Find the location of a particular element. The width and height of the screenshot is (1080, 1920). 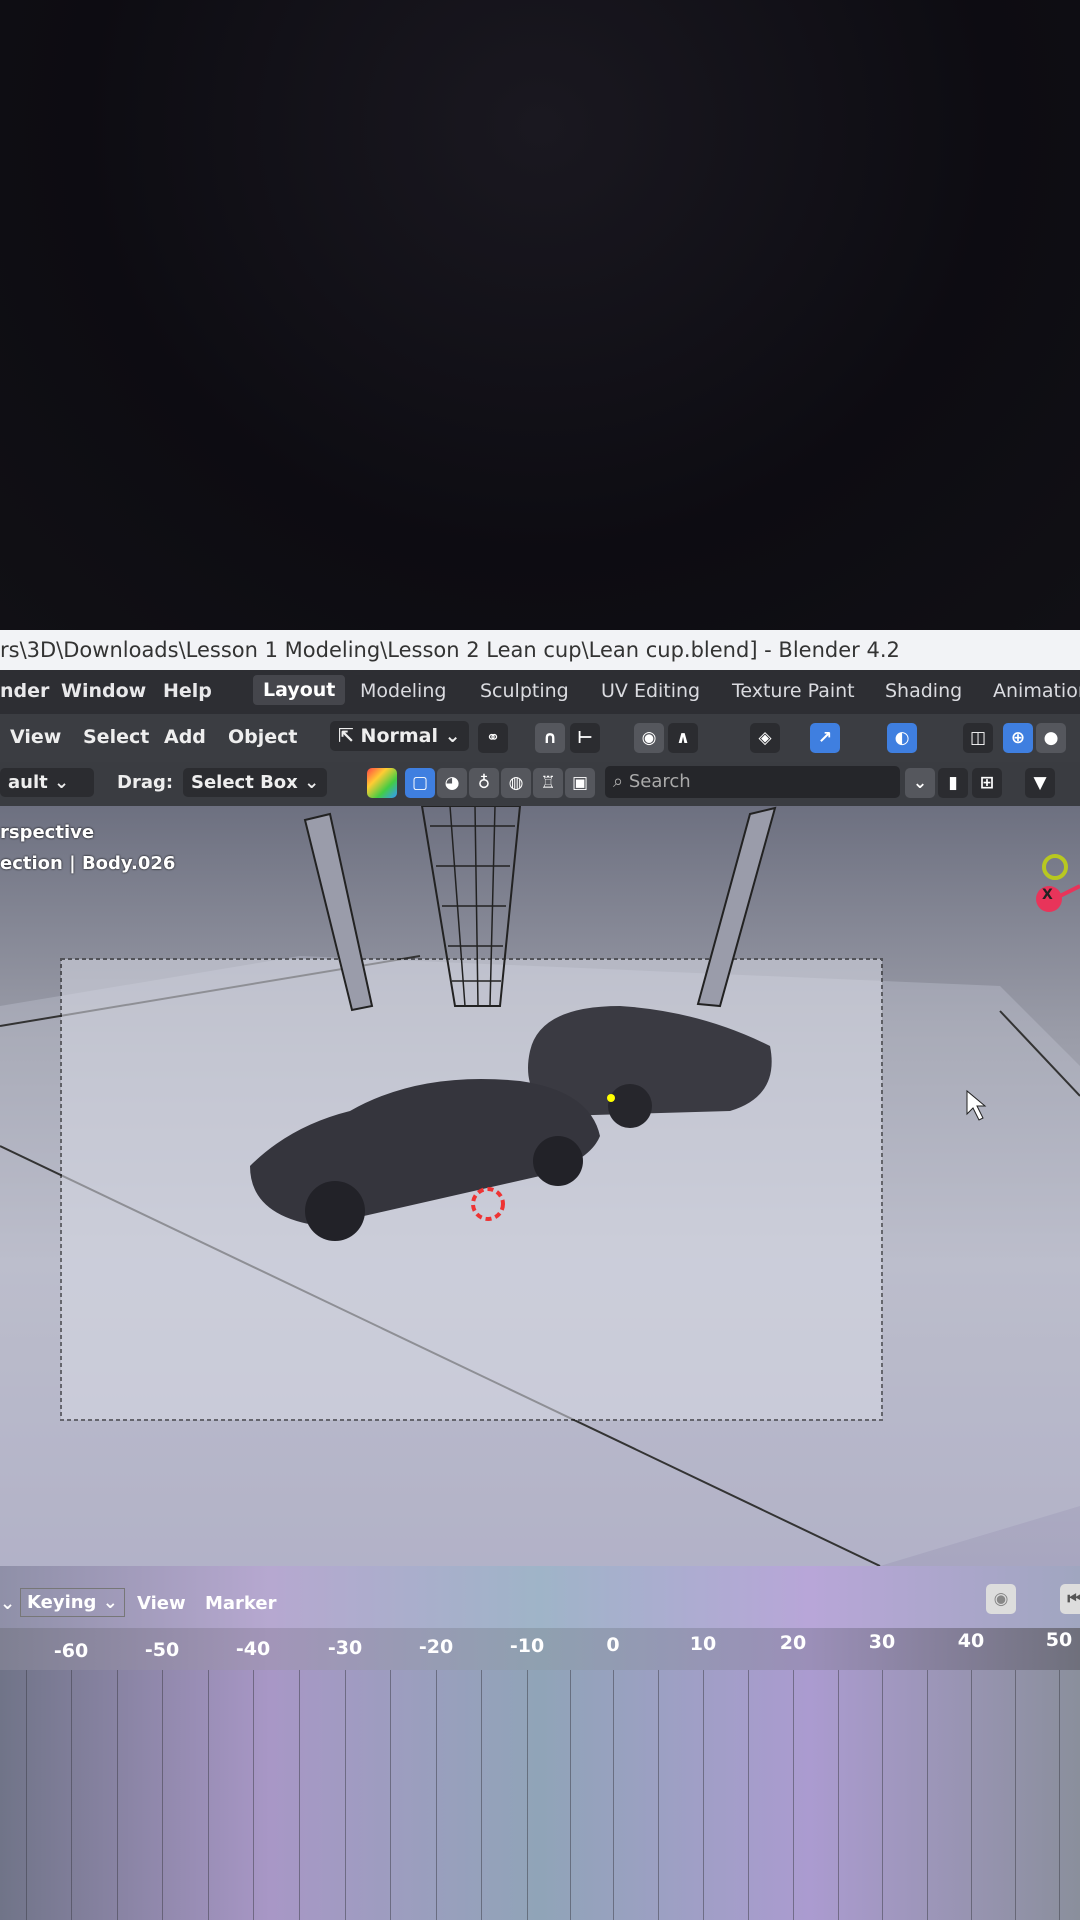

snap-icon: ∩ is located at coordinates (550, 738).